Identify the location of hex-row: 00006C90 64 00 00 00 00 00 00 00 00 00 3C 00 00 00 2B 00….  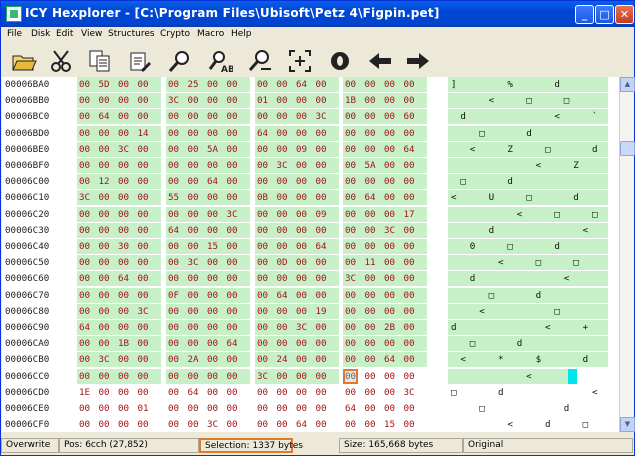
(310, 328).